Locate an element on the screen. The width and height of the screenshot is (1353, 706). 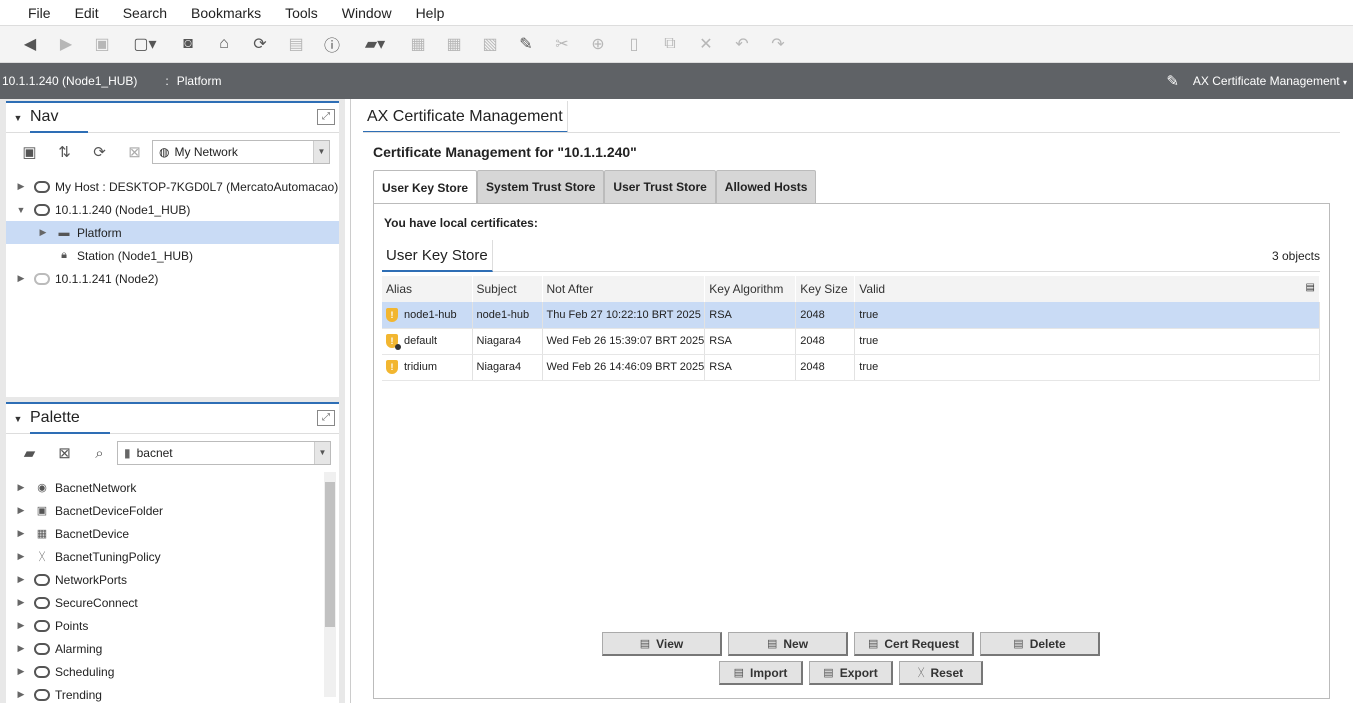
open-folder-icon: ▰▾ is located at coordinates (375, 44).